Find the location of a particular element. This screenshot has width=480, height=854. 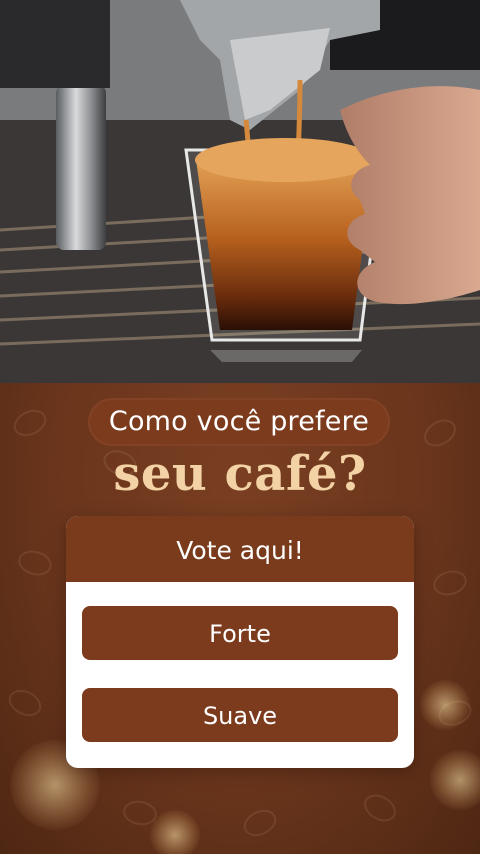

vote-option-suave: Suave is located at coordinates (240, 715).